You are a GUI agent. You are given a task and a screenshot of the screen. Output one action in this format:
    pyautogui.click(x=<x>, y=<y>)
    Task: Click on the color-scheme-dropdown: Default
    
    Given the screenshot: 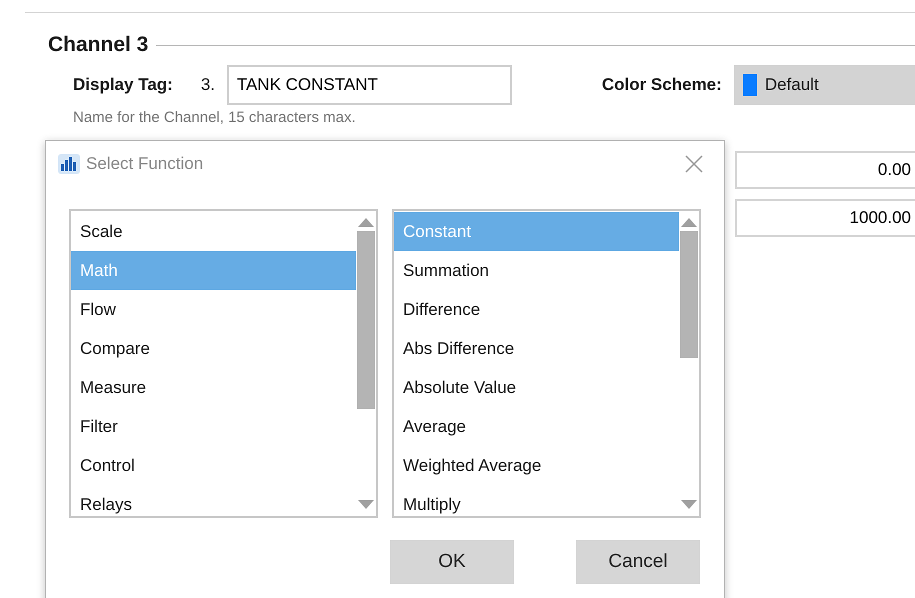 What is the action you would take?
    pyautogui.click(x=824, y=85)
    